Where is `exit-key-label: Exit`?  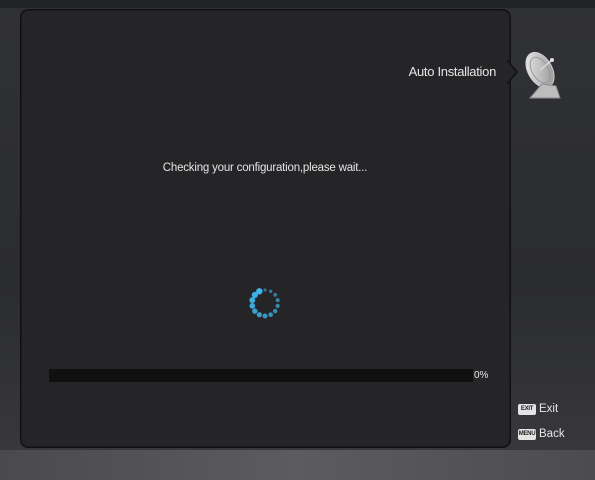 exit-key-label: Exit is located at coordinates (549, 409).